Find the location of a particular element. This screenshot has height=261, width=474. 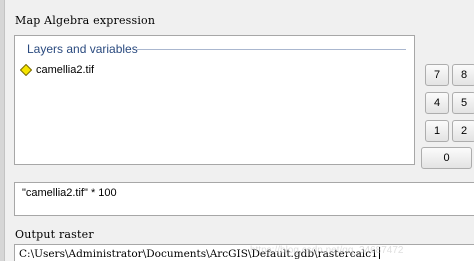

key-4-button: 4 is located at coordinates (437, 103).